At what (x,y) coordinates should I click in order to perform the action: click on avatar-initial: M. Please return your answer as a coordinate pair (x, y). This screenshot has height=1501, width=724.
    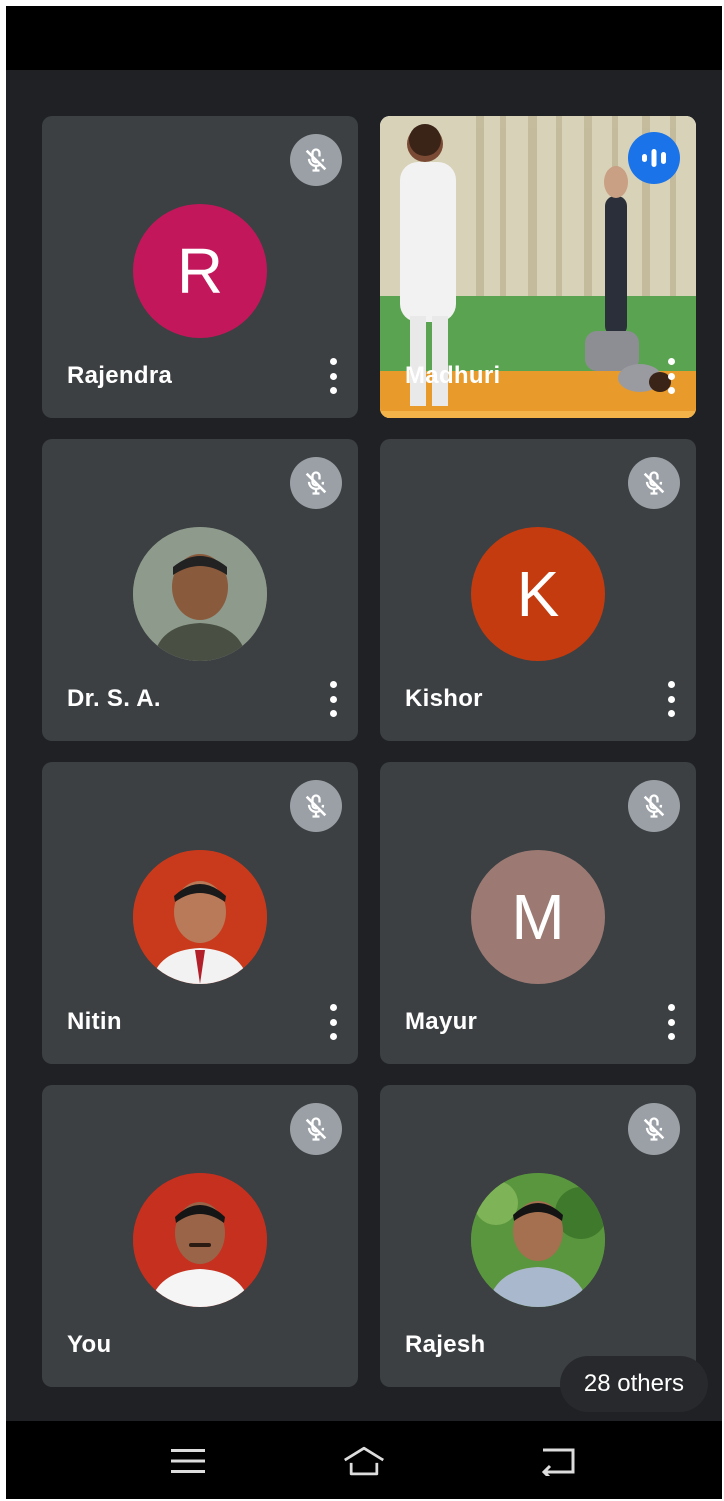
    Looking at the image, I should click on (538, 917).